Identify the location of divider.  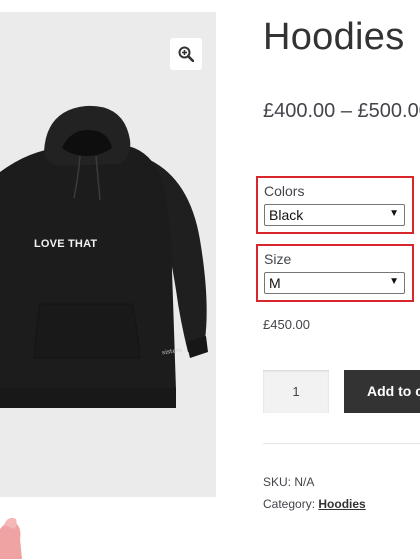
(341, 443).